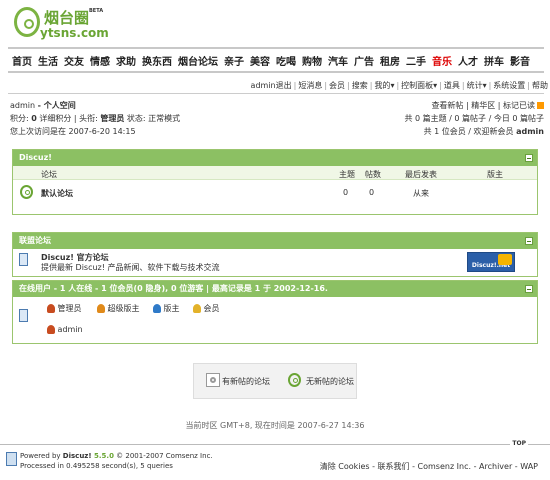  What do you see at coordinates (275, 425) in the screenshot?
I see `timezone-info: 当前时区 GMT+8, 现在时间是 2007-6-27 14:36` at bounding box center [275, 425].